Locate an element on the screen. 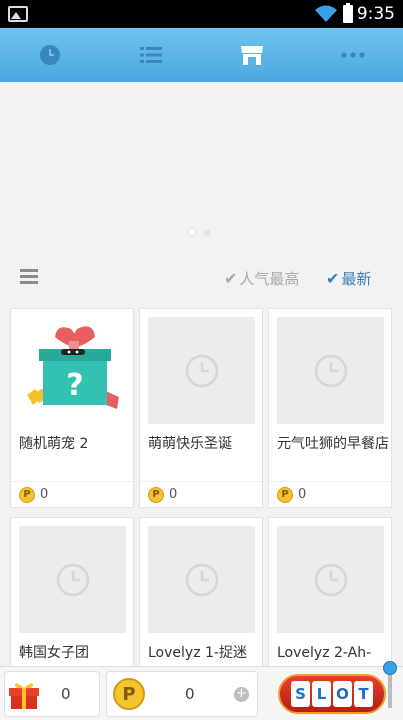 The image size is (403, 720). filter-bar: ✔ 人气最高 ✔ 最新 is located at coordinates (201, 278).